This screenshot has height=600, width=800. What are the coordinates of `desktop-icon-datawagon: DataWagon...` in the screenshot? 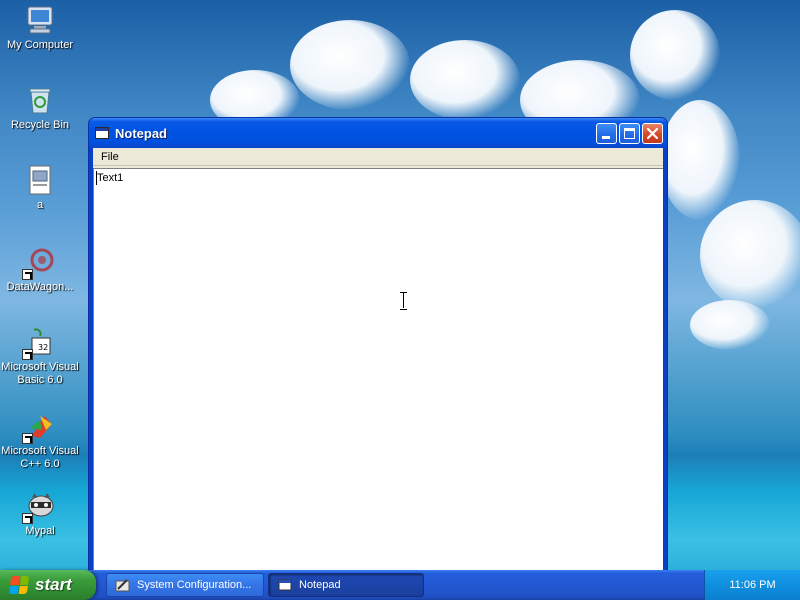 It's located at (40, 270).